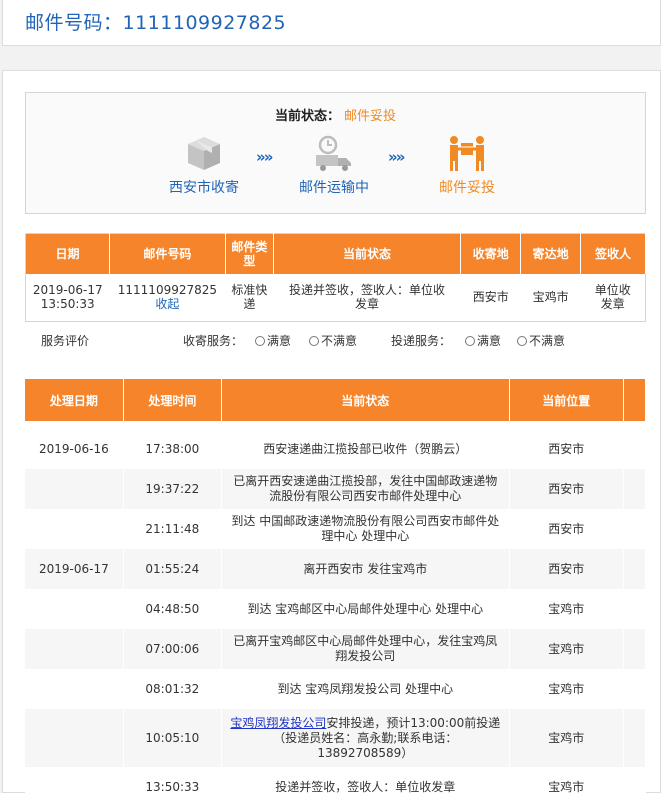 The height and width of the screenshot is (793, 661). What do you see at coordinates (467, 188) in the screenshot?
I see `step-label: 邮件妥投` at bounding box center [467, 188].